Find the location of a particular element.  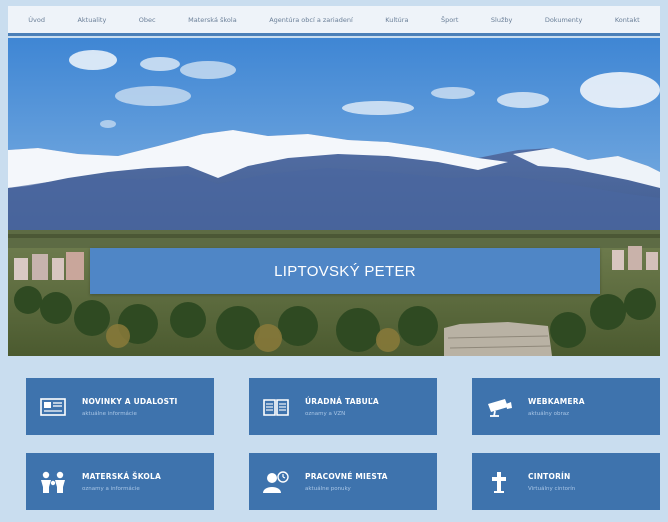

site-title: LIPTOVSKÝ PETER is located at coordinates (345, 271).